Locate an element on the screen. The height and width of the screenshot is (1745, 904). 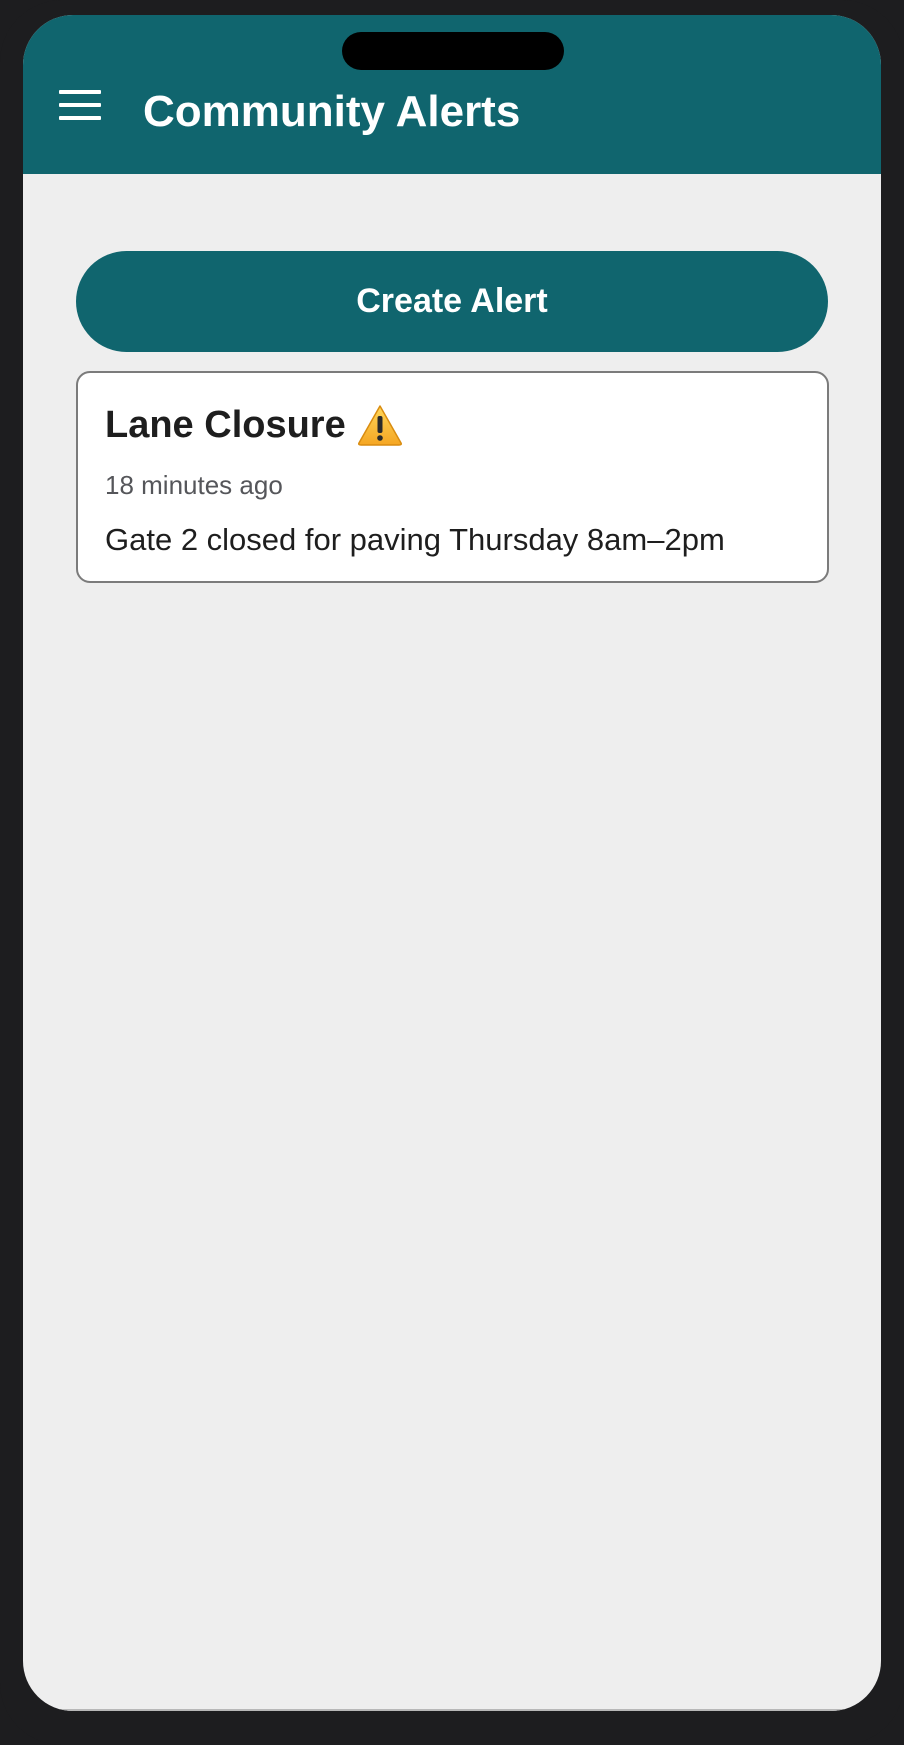
alert-title-row: Lane Closure is located at coordinates (254, 425).